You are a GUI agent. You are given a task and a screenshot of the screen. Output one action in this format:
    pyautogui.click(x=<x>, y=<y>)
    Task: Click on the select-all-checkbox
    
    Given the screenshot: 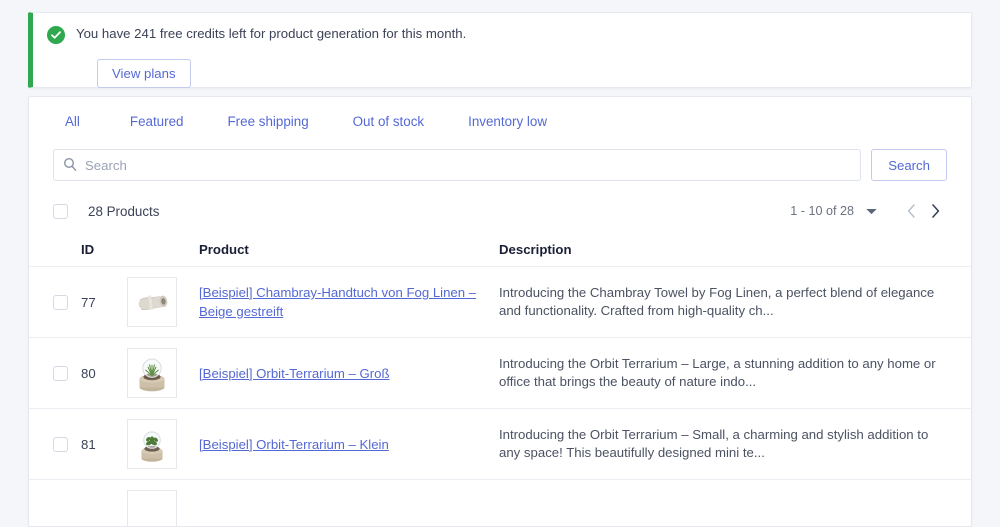 What is the action you would take?
    pyautogui.click(x=60, y=211)
    